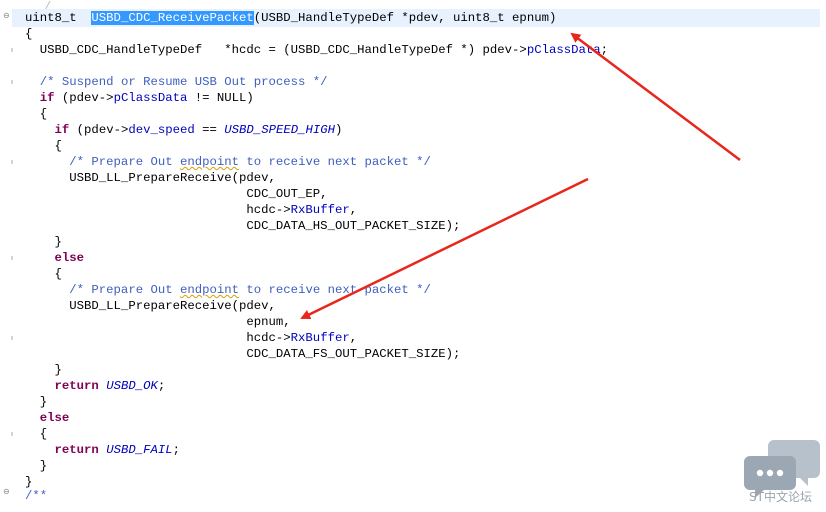 This screenshot has width=826, height=512. I want to click on annotation-arrow-epnum, so click(444, 248).